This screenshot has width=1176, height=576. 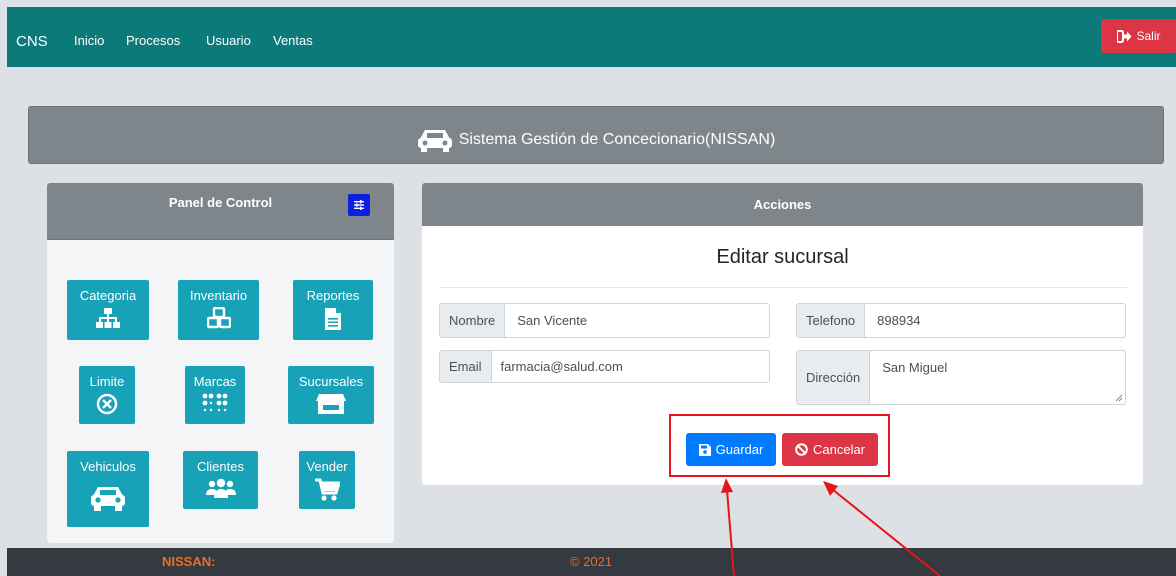 What do you see at coordinates (782, 257) in the screenshot?
I see `form-title: Editar sucursal` at bounding box center [782, 257].